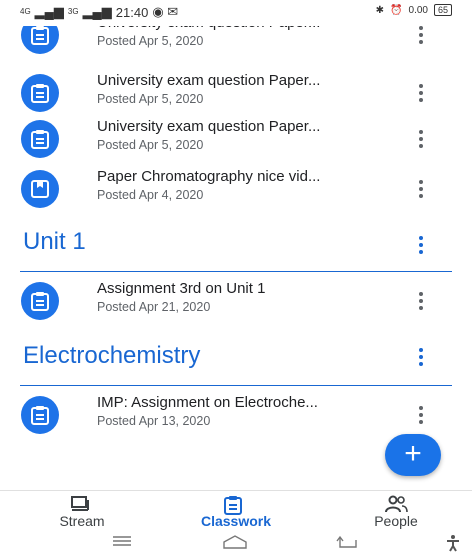 The image size is (472, 560). I want to click on item-date: Posted Apr 21, 2020, so click(154, 307).